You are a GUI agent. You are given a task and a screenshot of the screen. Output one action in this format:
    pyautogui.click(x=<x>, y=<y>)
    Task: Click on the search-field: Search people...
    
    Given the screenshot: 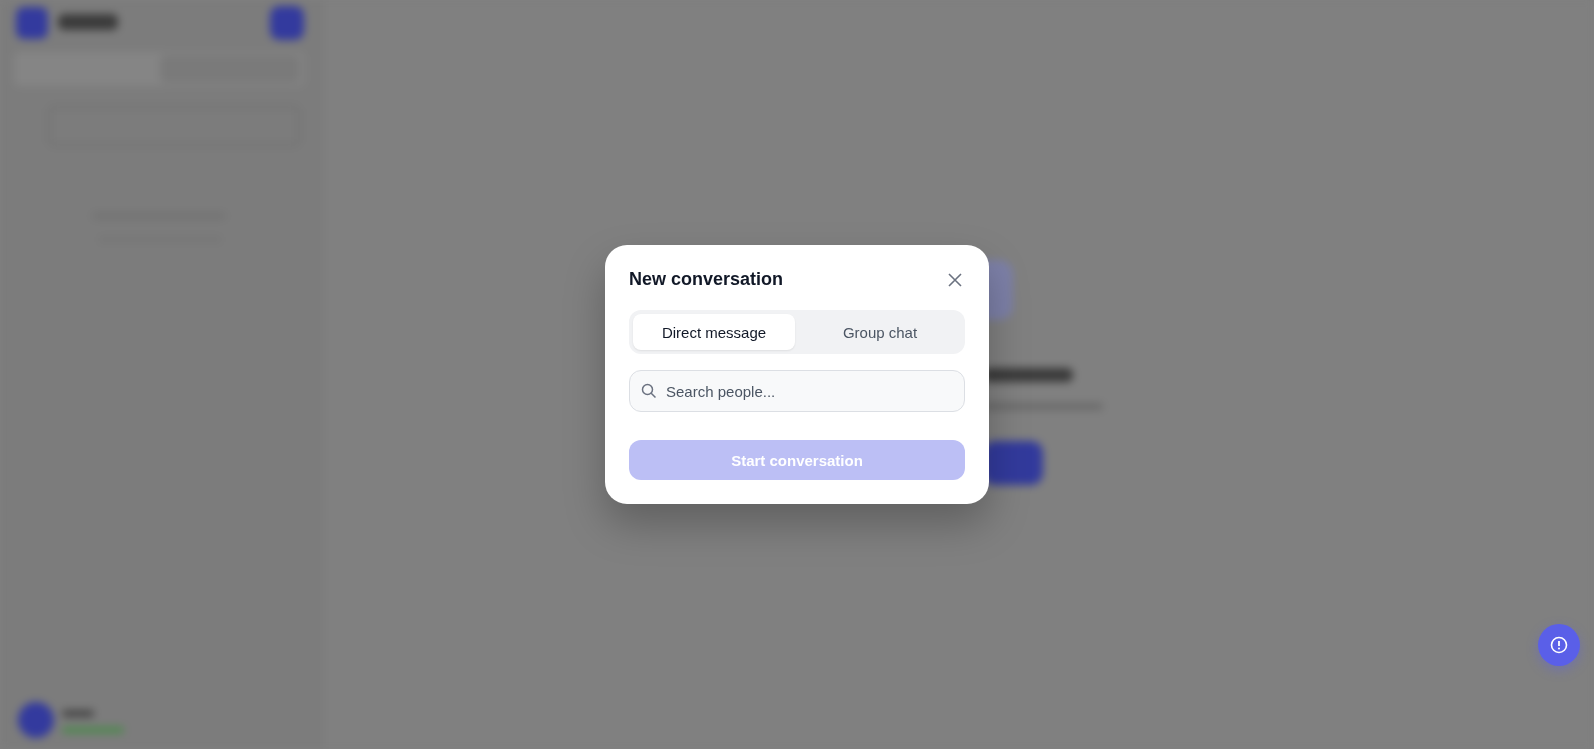 What is the action you would take?
    pyautogui.click(x=797, y=391)
    